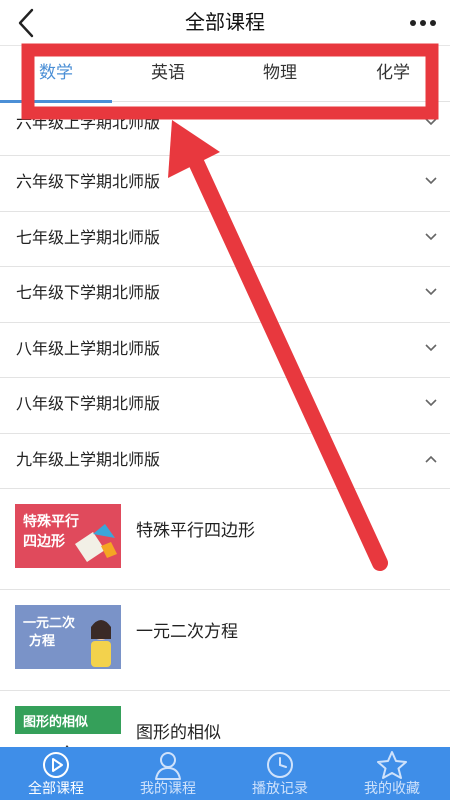 Image resolution: width=450 pixels, height=800 pixels. I want to click on user-icon, so click(168, 766).